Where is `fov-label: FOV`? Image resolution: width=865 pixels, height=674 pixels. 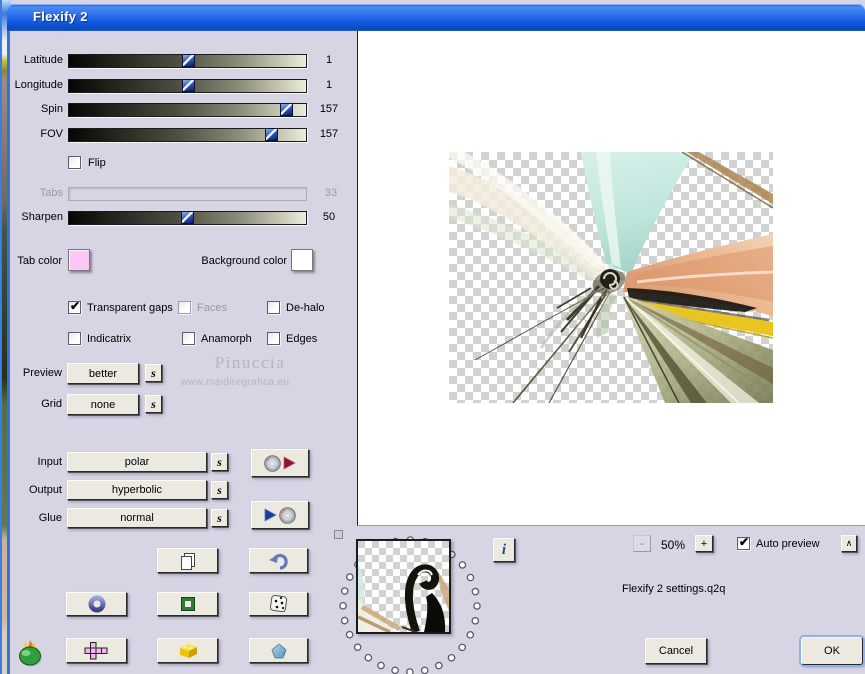
fov-label: FOV is located at coordinates (51, 134).